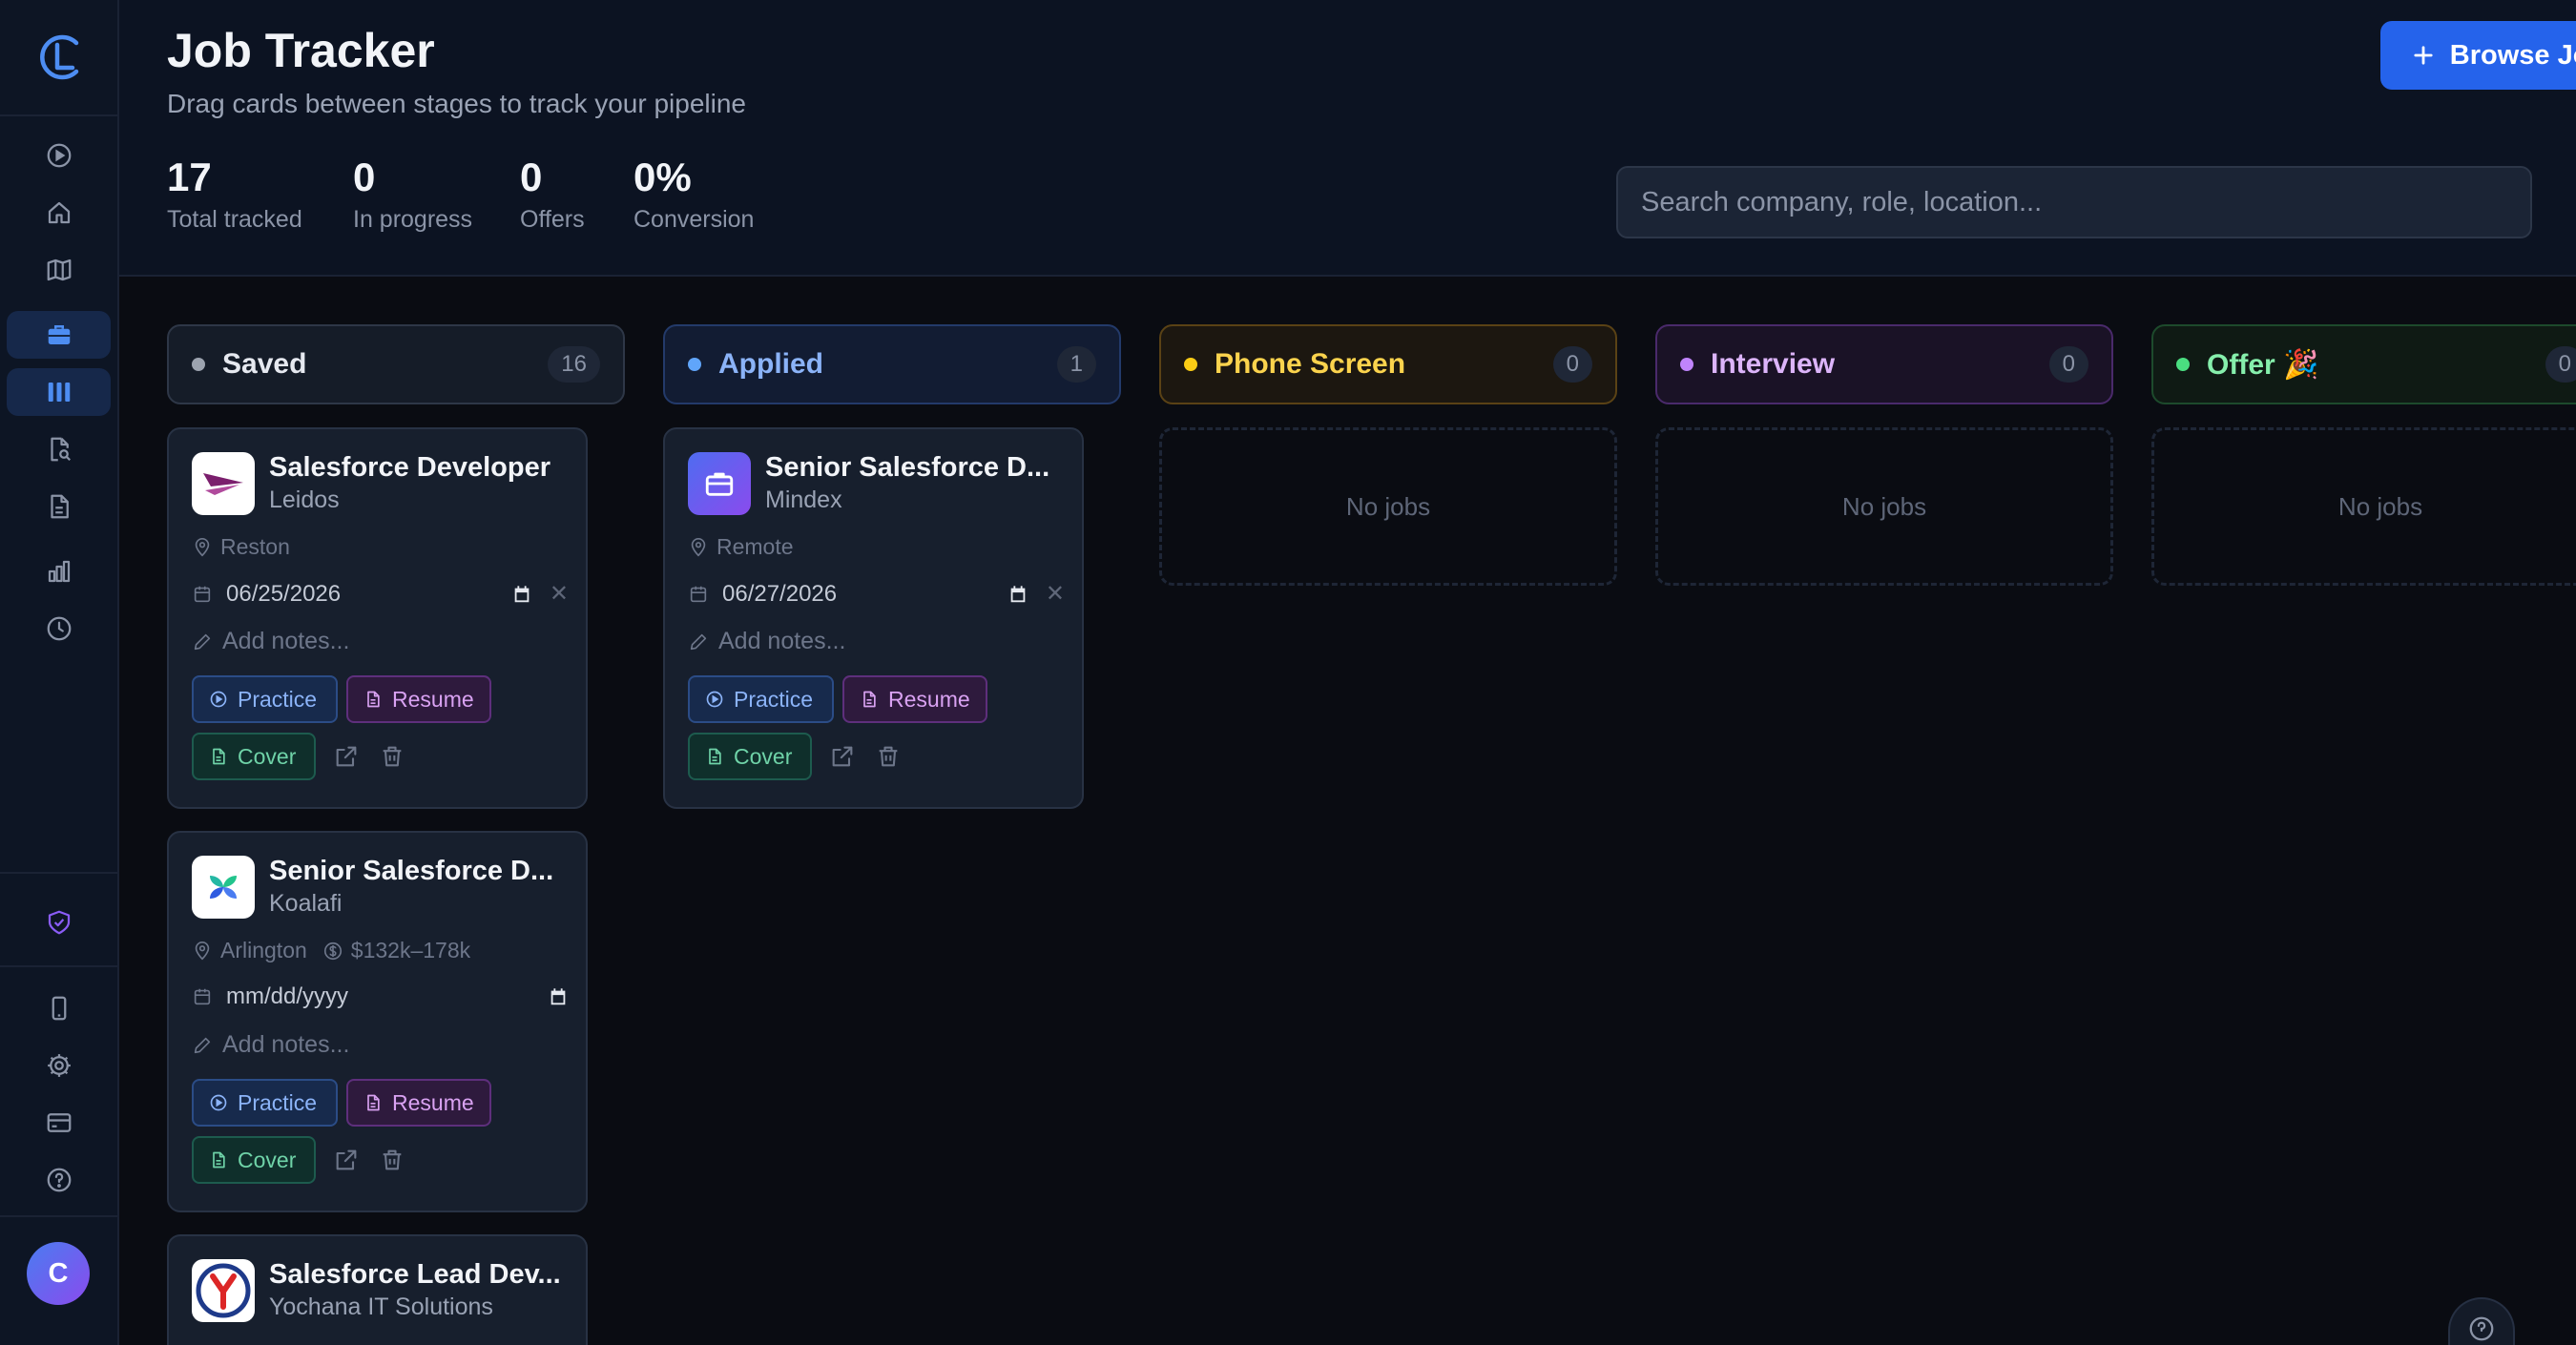  What do you see at coordinates (59, 213) in the screenshot?
I see `sidebar-item-home` at bounding box center [59, 213].